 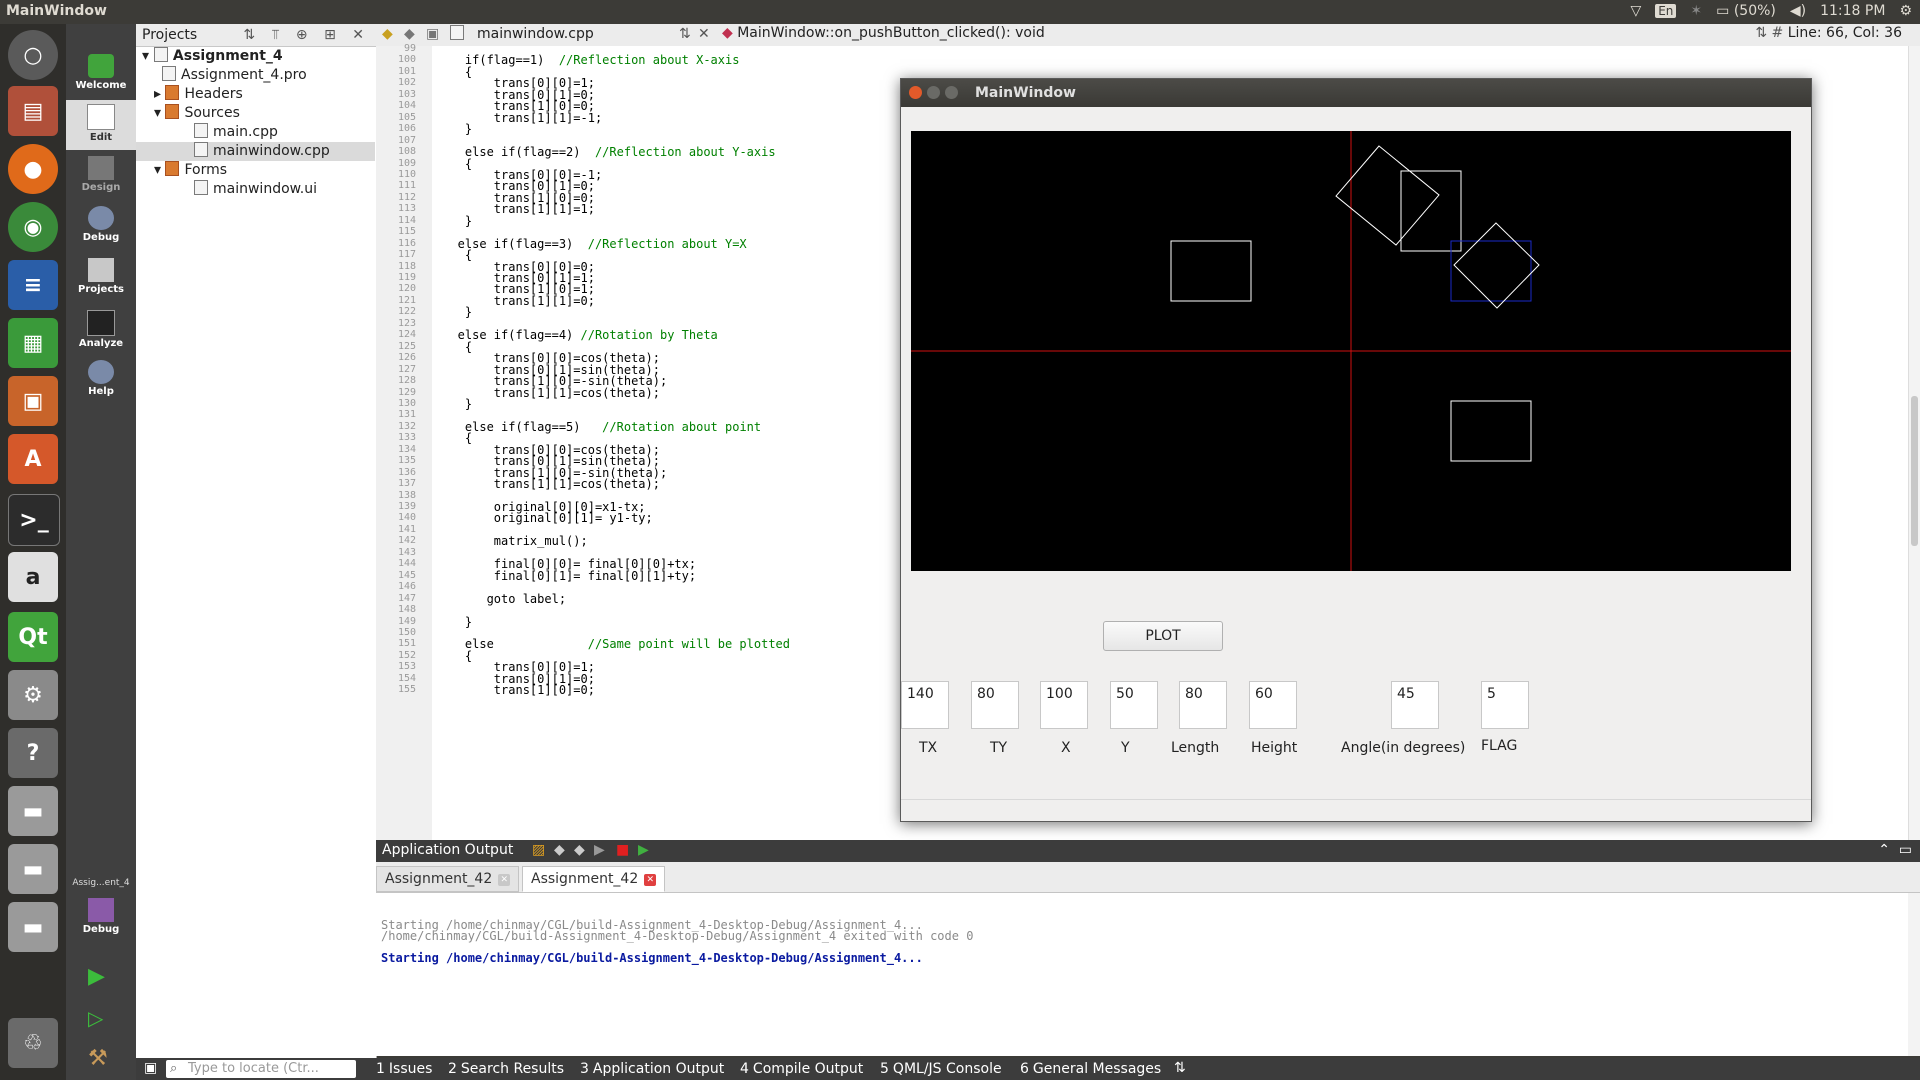 I want to click on next-item-icon: ◆, so click(x=579, y=850).